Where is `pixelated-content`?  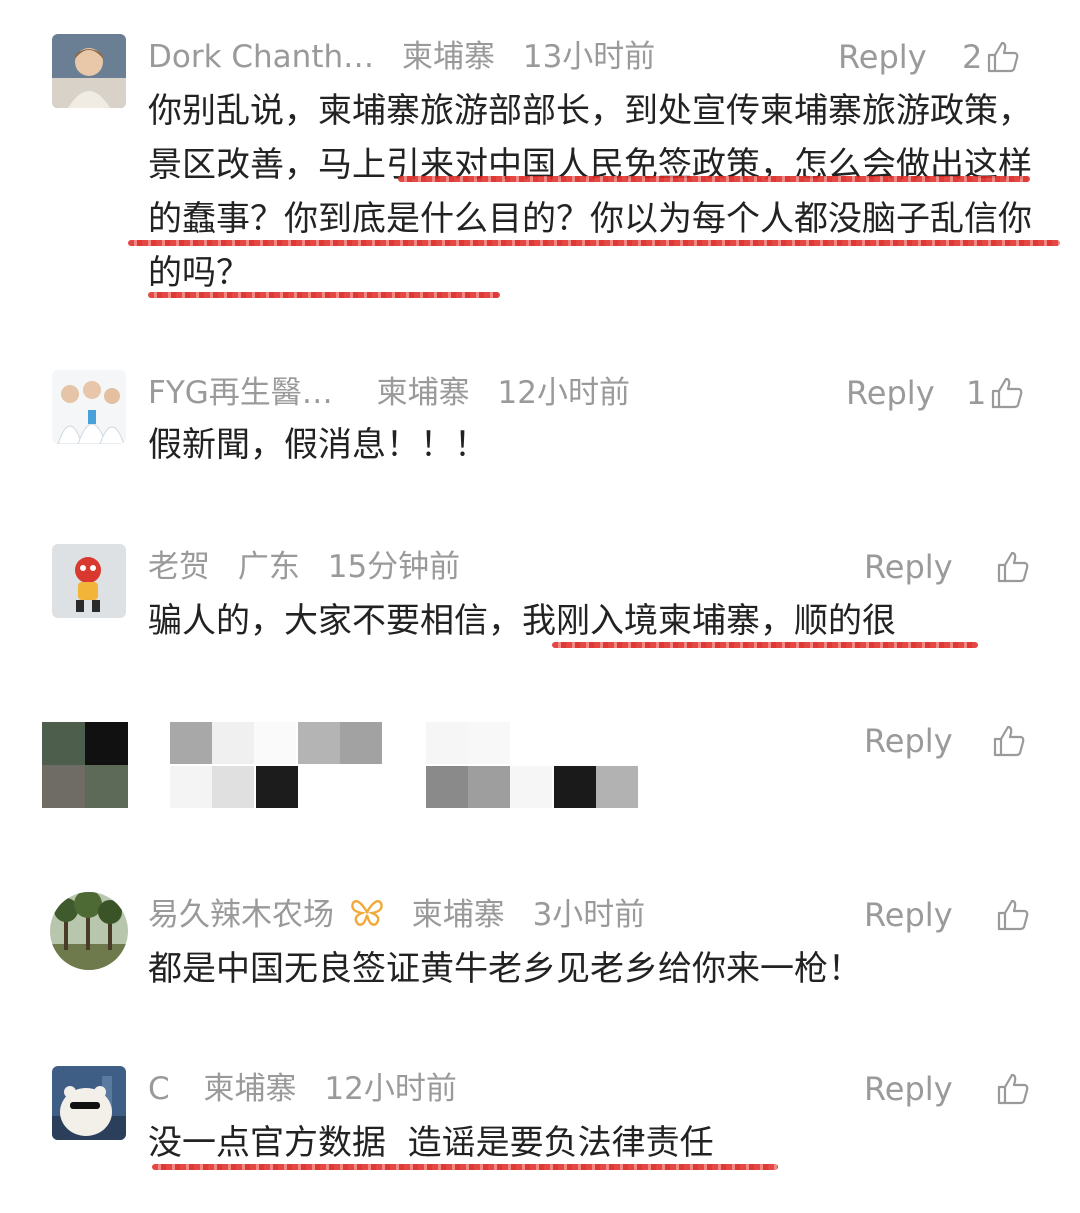 pixelated-content is located at coordinates (430, 767).